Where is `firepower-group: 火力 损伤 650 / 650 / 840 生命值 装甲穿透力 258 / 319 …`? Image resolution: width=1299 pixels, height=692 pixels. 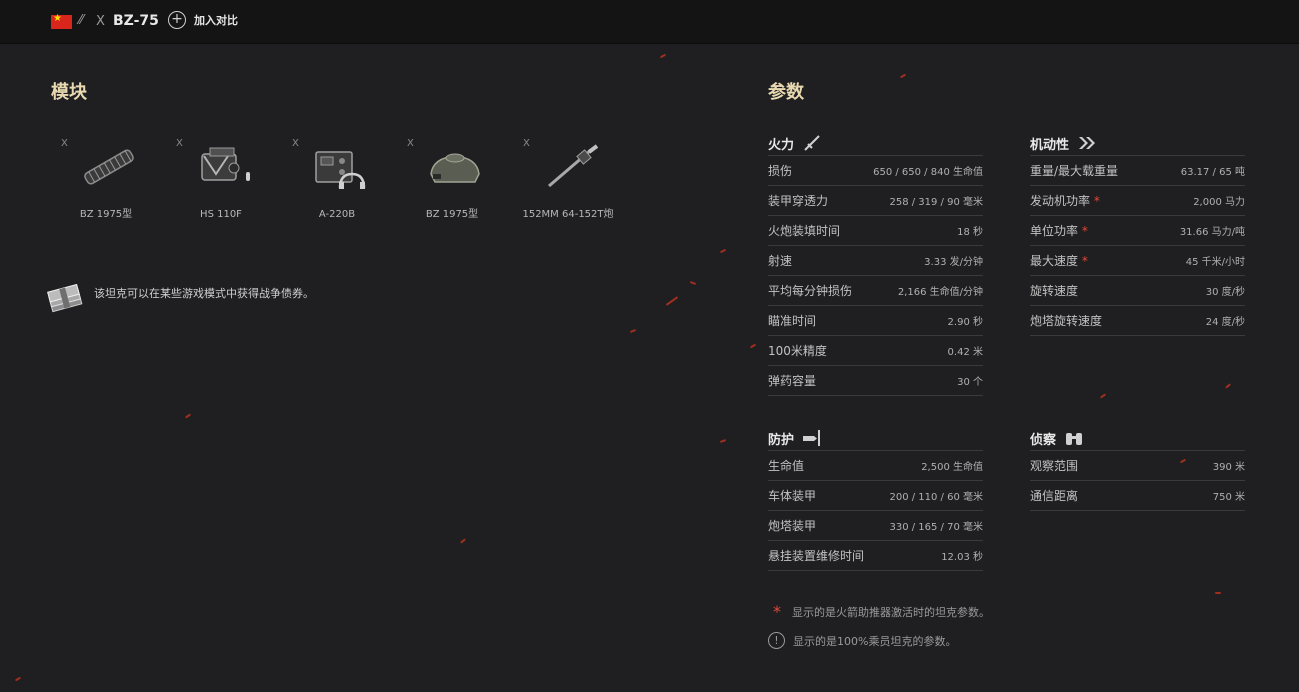 firepower-group: 火力 损伤 650 / 650 / 840 生命值 装甲穿透力 258 / 319 … is located at coordinates (875, 263).